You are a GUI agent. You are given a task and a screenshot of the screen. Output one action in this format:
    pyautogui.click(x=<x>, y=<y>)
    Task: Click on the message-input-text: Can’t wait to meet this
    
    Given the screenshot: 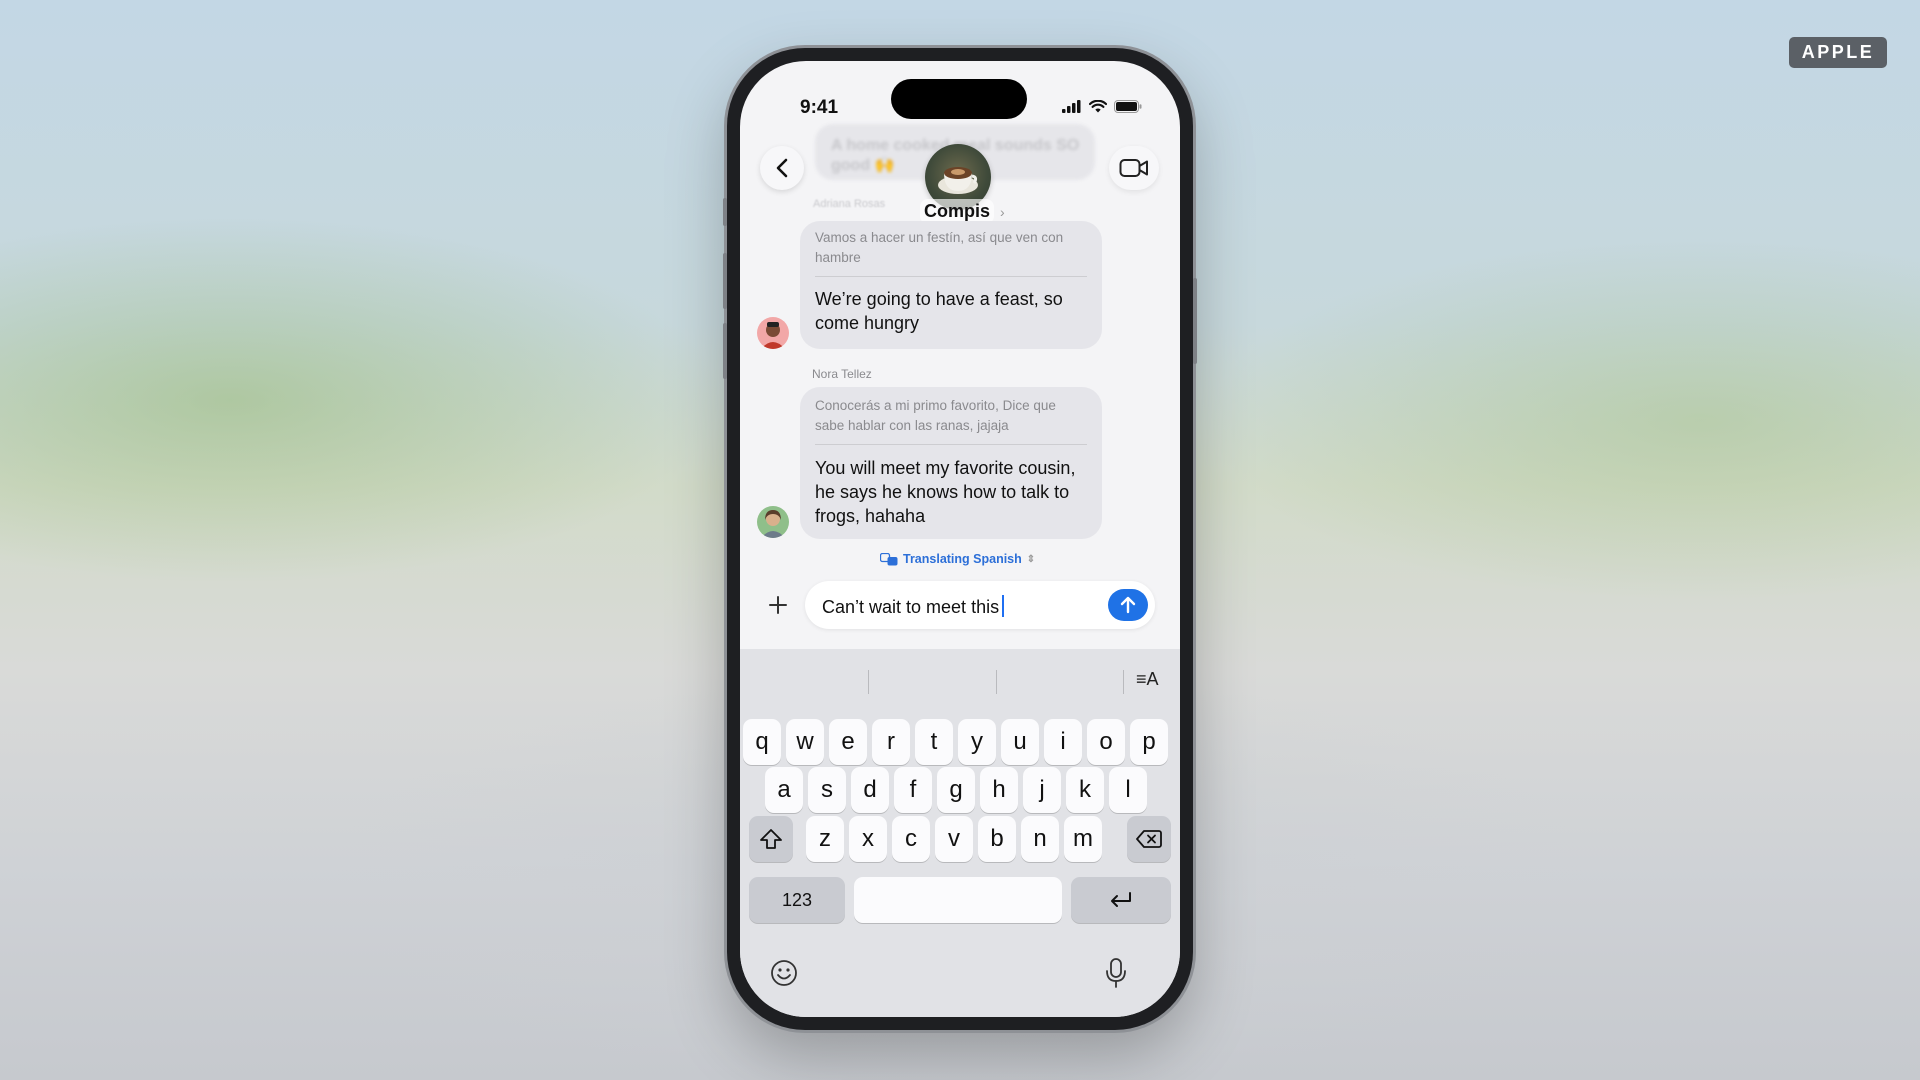 What is the action you would take?
    pyautogui.click(x=913, y=606)
    